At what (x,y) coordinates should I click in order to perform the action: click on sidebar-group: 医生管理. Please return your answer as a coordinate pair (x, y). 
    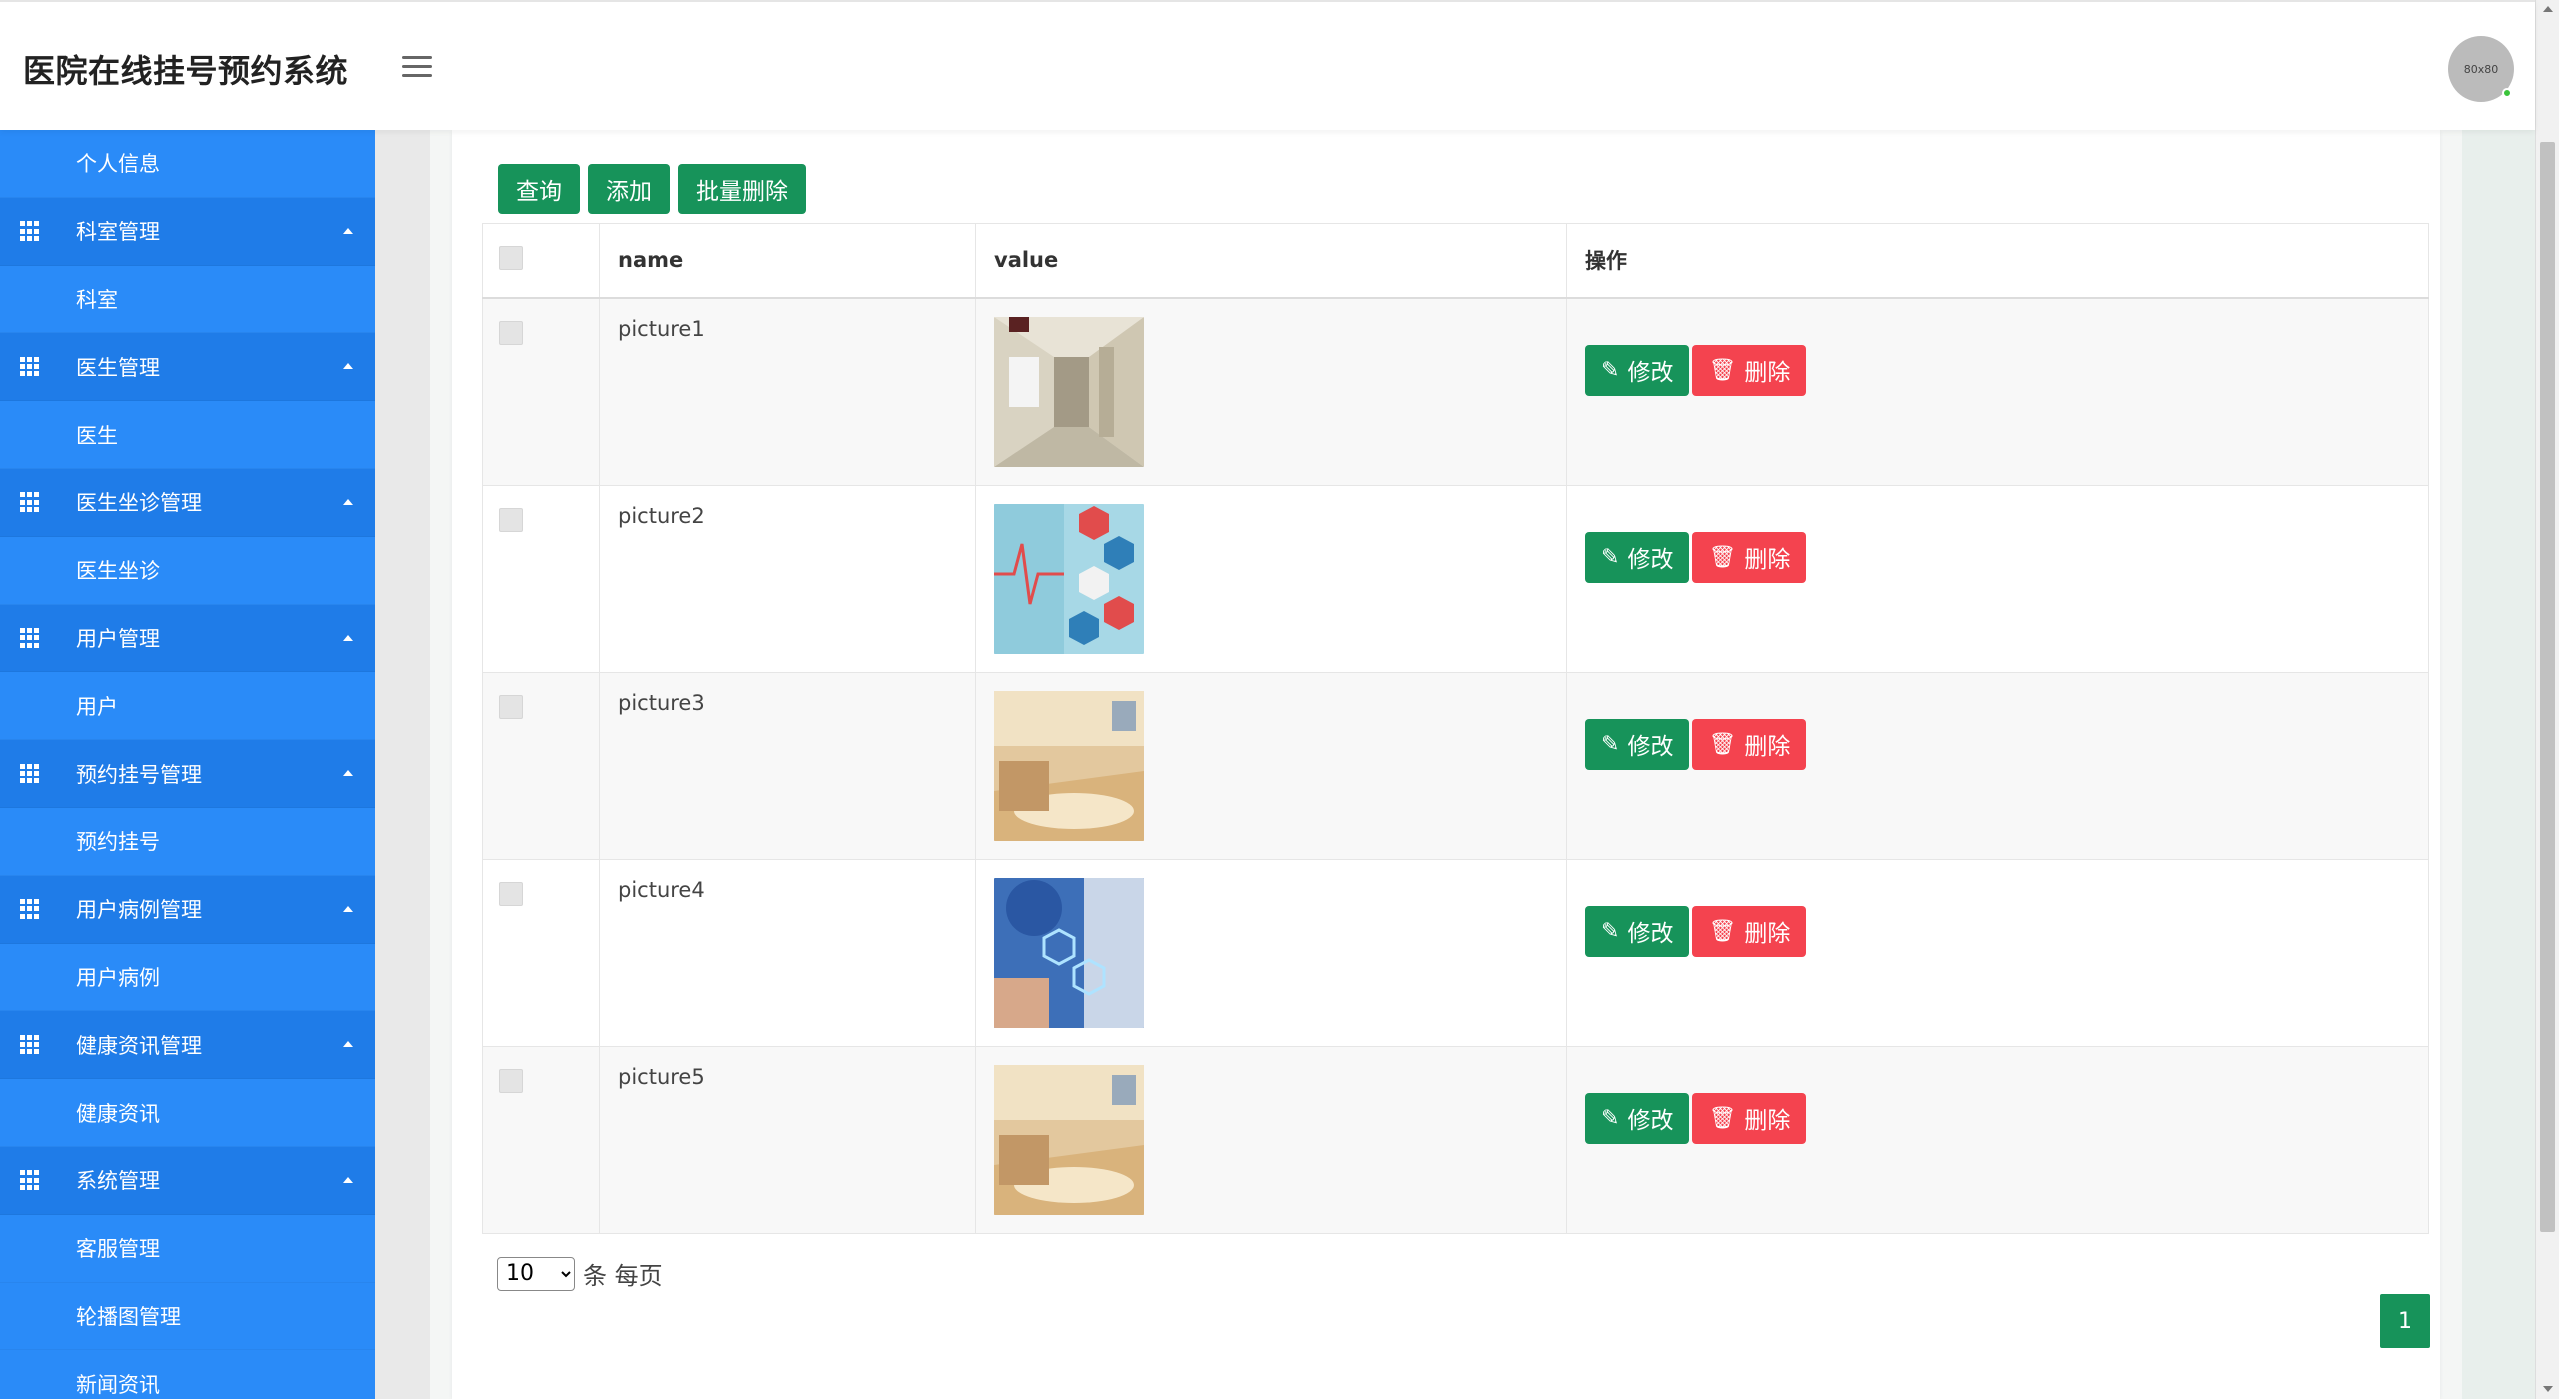
    Looking at the image, I should click on (187, 367).